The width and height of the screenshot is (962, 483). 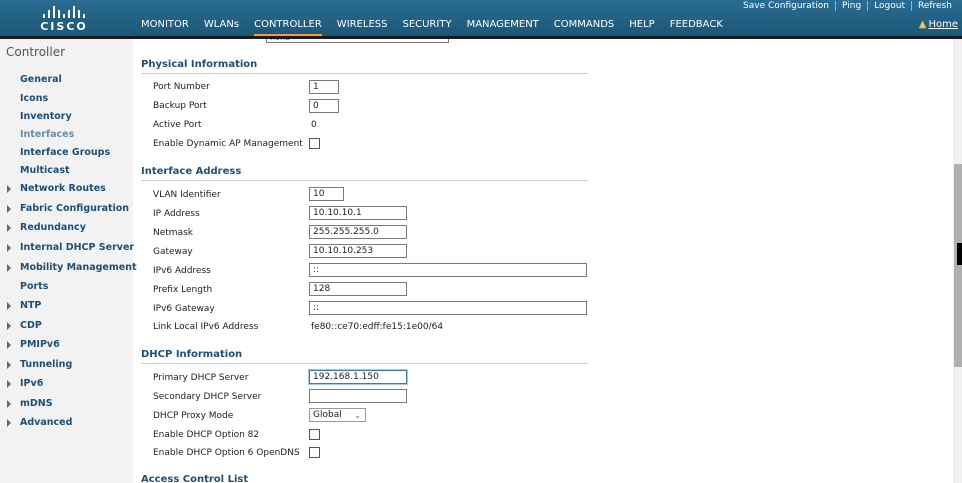 What do you see at coordinates (358, 289) in the screenshot?
I see `prefix-length-input: 128` at bounding box center [358, 289].